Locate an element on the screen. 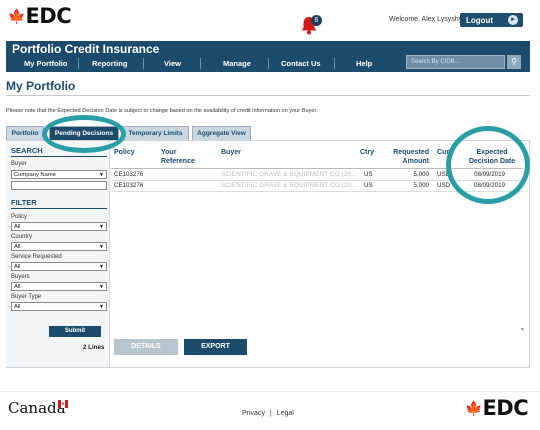 This screenshot has width=540, height=430. search-icon: ⚲ is located at coordinates (514, 62).